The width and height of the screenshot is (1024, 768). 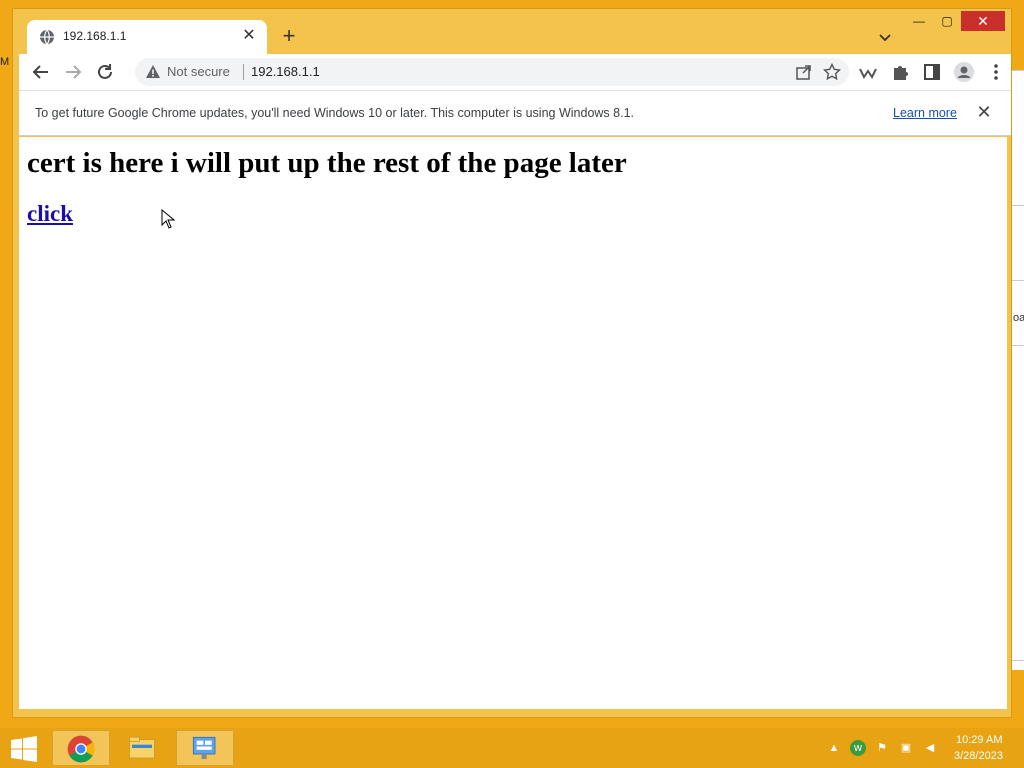 What do you see at coordinates (147, 37) in the screenshot?
I see `browser-tab: 192.168.1.1 ✕` at bounding box center [147, 37].